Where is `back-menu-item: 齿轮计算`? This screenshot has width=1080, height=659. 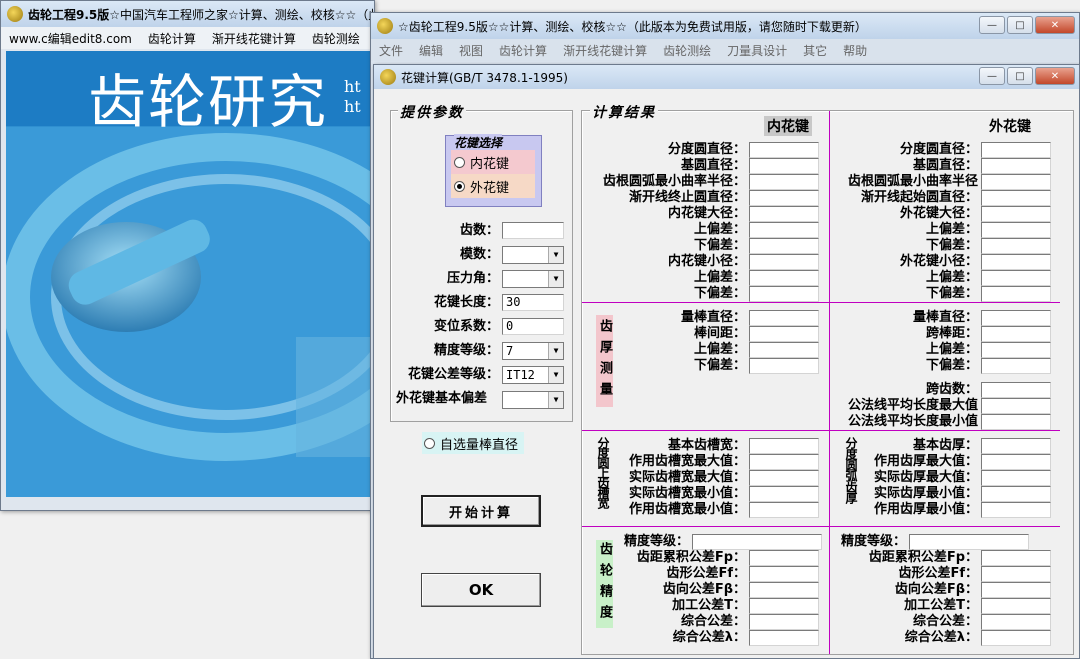
back-menu-item: 齿轮计算 is located at coordinates (172, 38).